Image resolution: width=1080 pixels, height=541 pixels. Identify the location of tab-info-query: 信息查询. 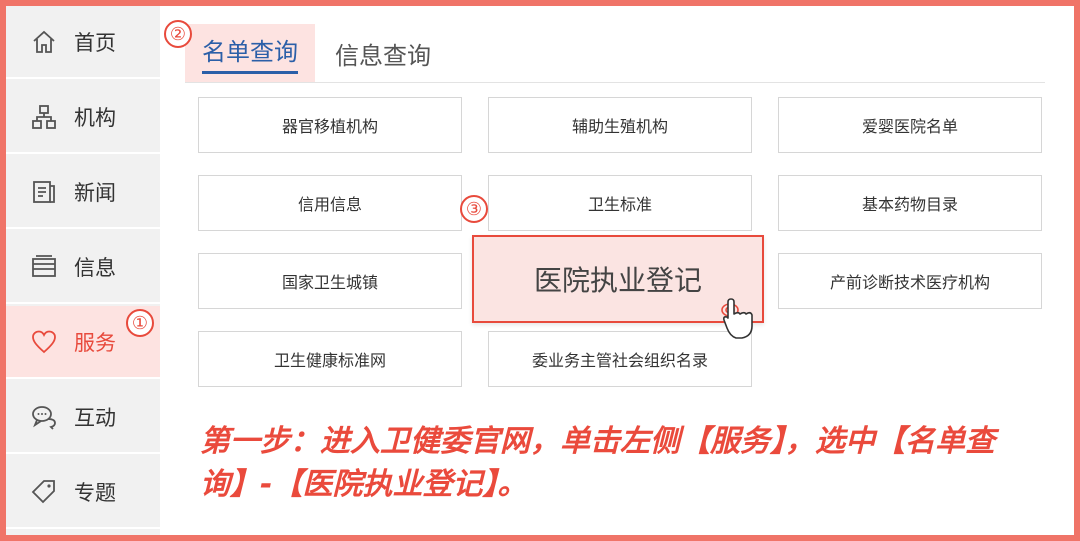
(383, 53).